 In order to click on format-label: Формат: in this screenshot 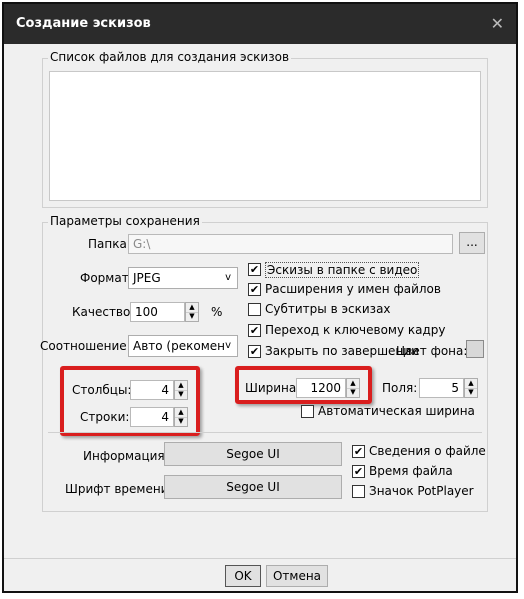, I will do `click(106, 278)`.